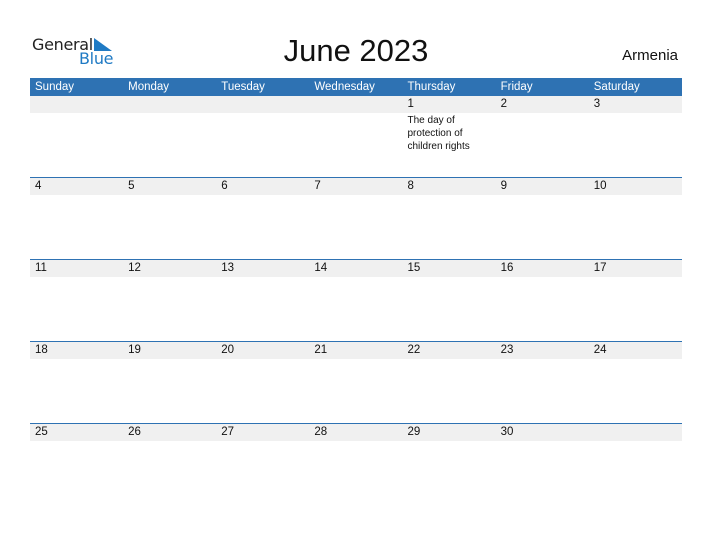  I want to click on weekday-saturday: Saturday, so click(616, 87).